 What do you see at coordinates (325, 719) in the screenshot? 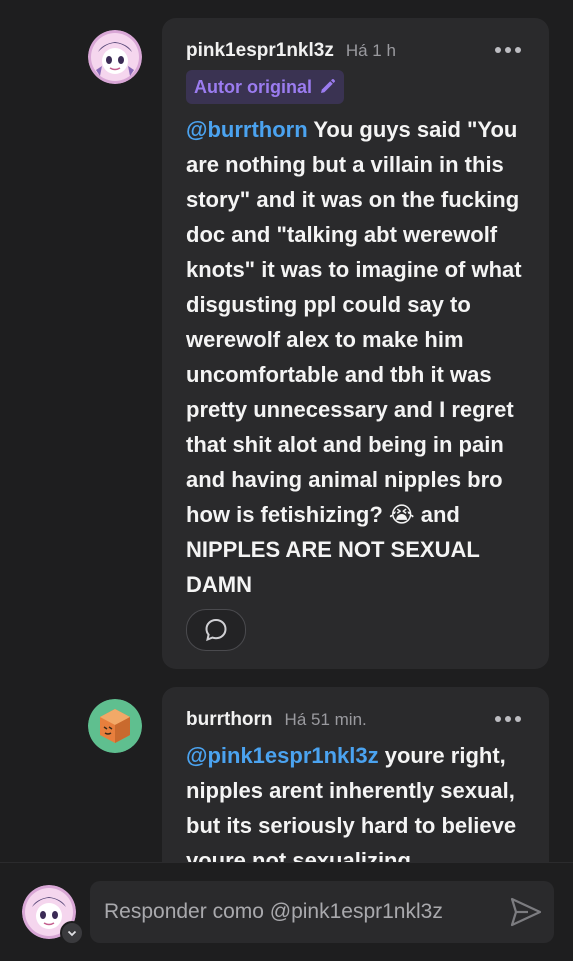
I see `comment-timestamp: Há 51 min.` at bounding box center [325, 719].